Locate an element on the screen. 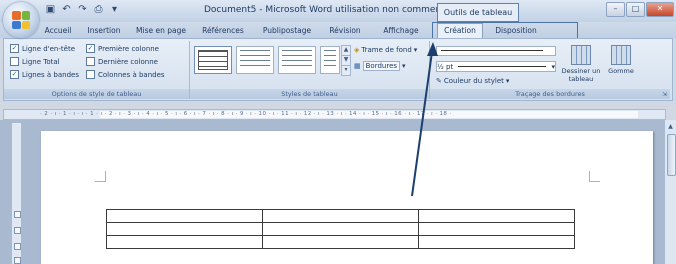 The image size is (676, 264). eraser-button: Gomme is located at coordinates (621, 60).